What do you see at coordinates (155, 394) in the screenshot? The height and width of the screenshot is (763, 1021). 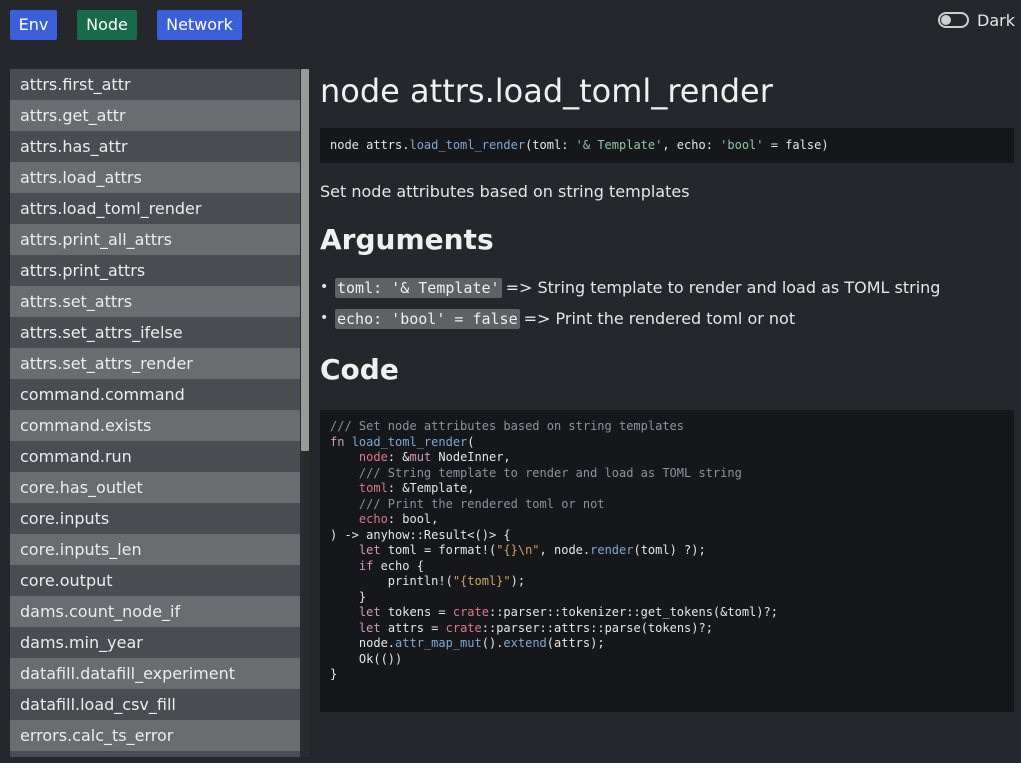 I see `sidebar-item: command.command` at bounding box center [155, 394].